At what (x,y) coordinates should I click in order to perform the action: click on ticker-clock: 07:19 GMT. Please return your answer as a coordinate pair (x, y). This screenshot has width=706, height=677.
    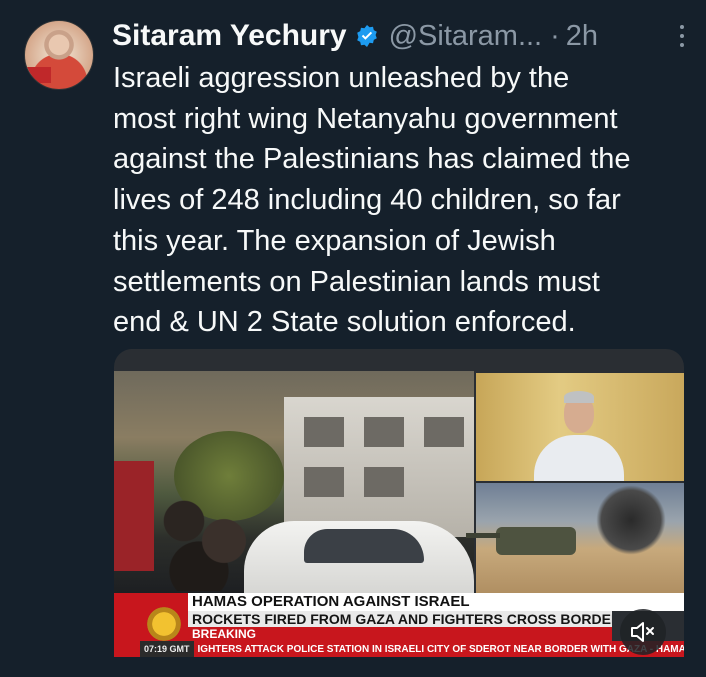
    Looking at the image, I should click on (167, 649).